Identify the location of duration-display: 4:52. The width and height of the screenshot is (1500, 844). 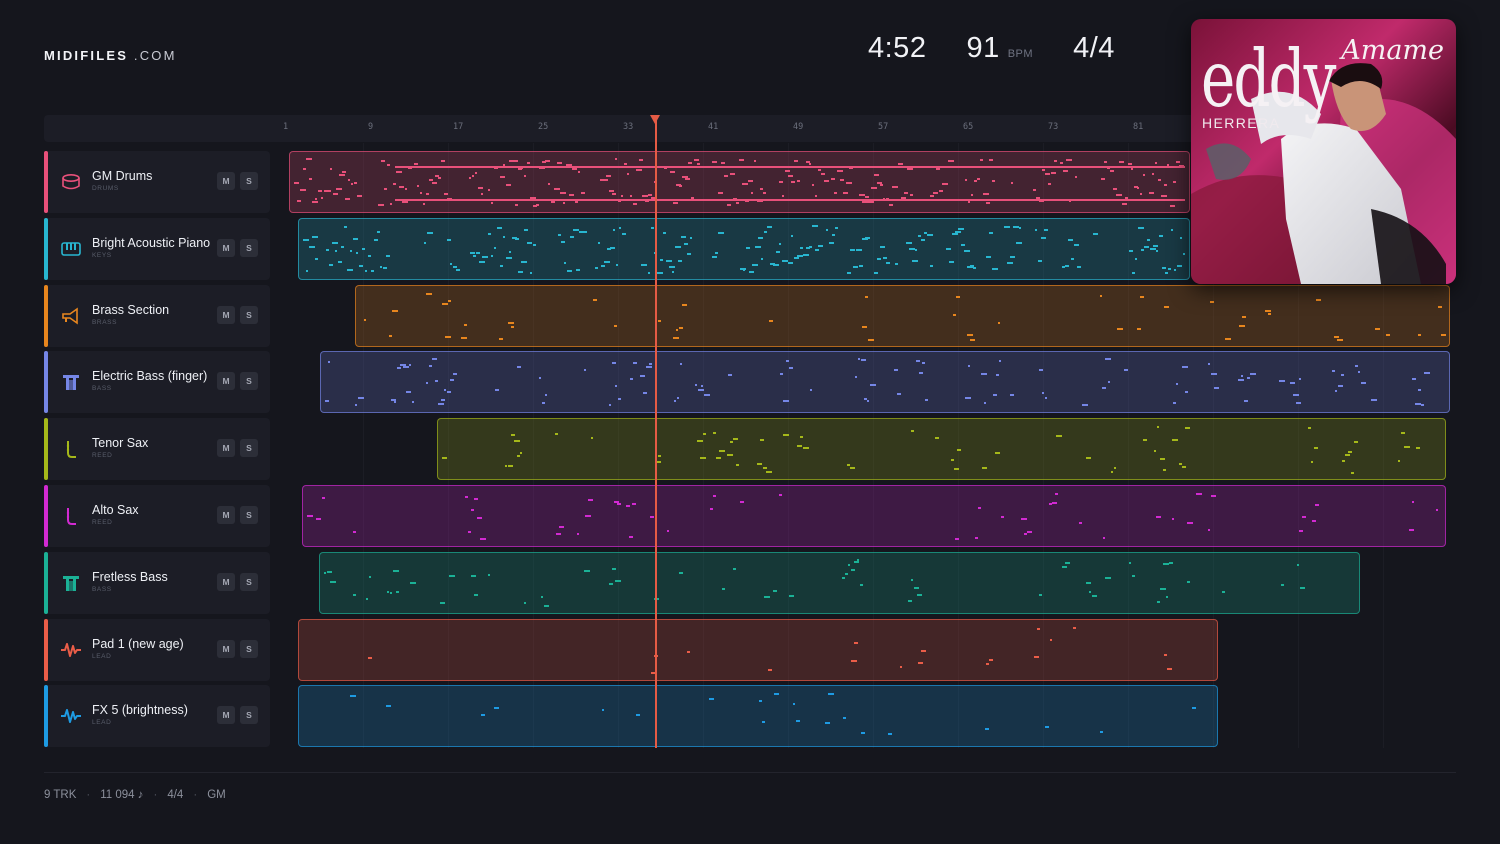
(897, 48).